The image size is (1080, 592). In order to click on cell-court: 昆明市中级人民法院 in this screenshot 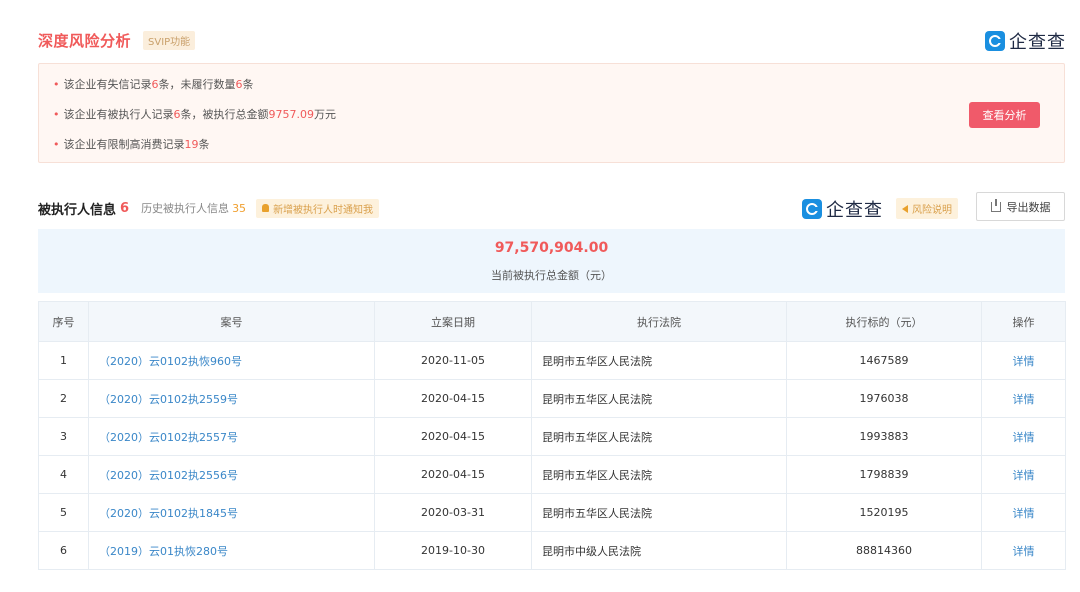, I will do `click(659, 550)`.